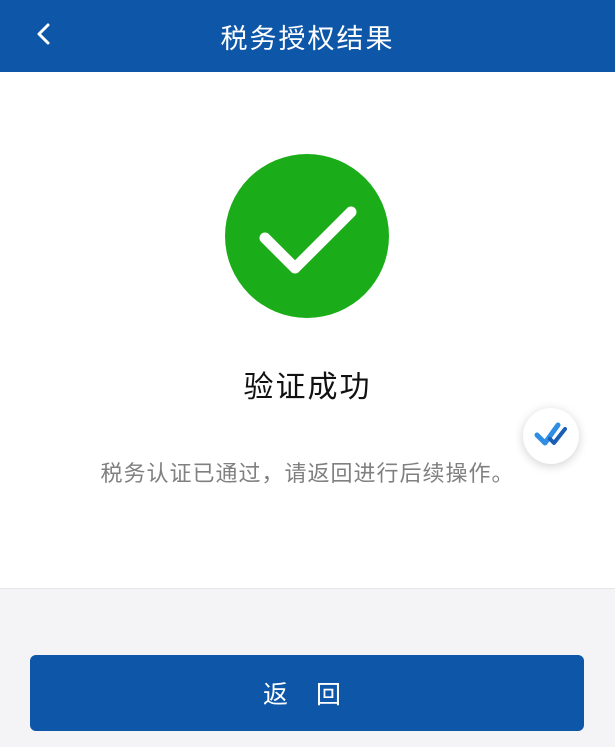  I want to click on double-check-icon, so click(551, 436).